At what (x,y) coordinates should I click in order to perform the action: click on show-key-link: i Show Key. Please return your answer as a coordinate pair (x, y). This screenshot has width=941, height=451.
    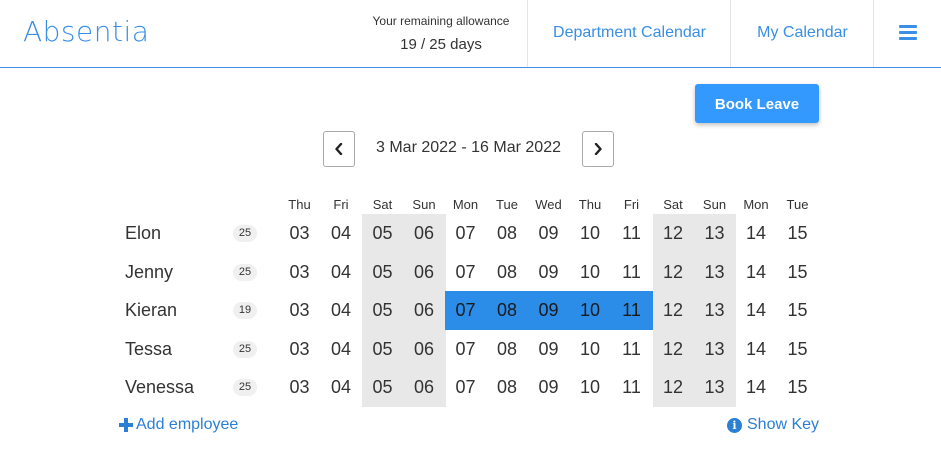
    Looking at the image, I should click on (773, 425).